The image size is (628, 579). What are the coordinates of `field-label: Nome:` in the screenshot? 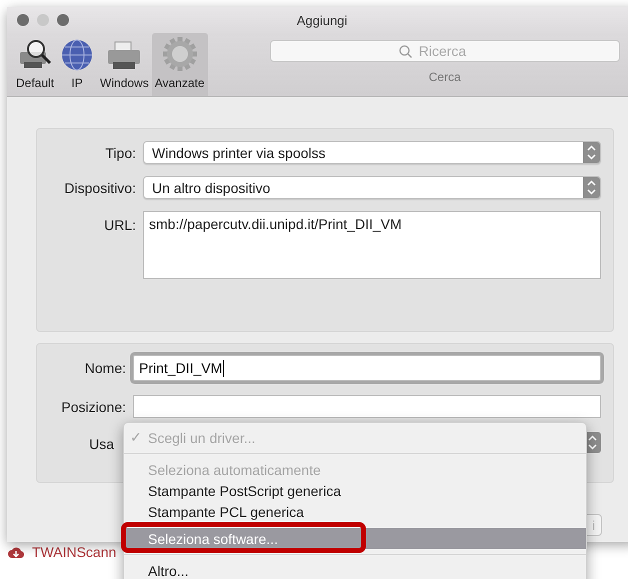 It's located at (105, 368).